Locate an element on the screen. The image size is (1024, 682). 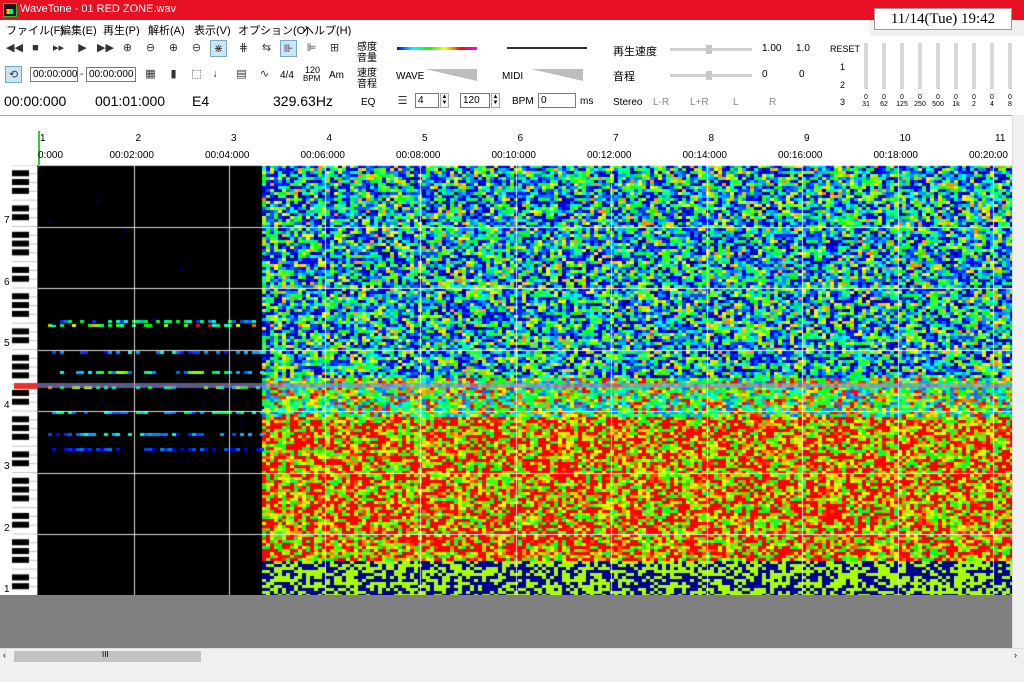
octave-label: 4 is located at coordinates (7, 405).